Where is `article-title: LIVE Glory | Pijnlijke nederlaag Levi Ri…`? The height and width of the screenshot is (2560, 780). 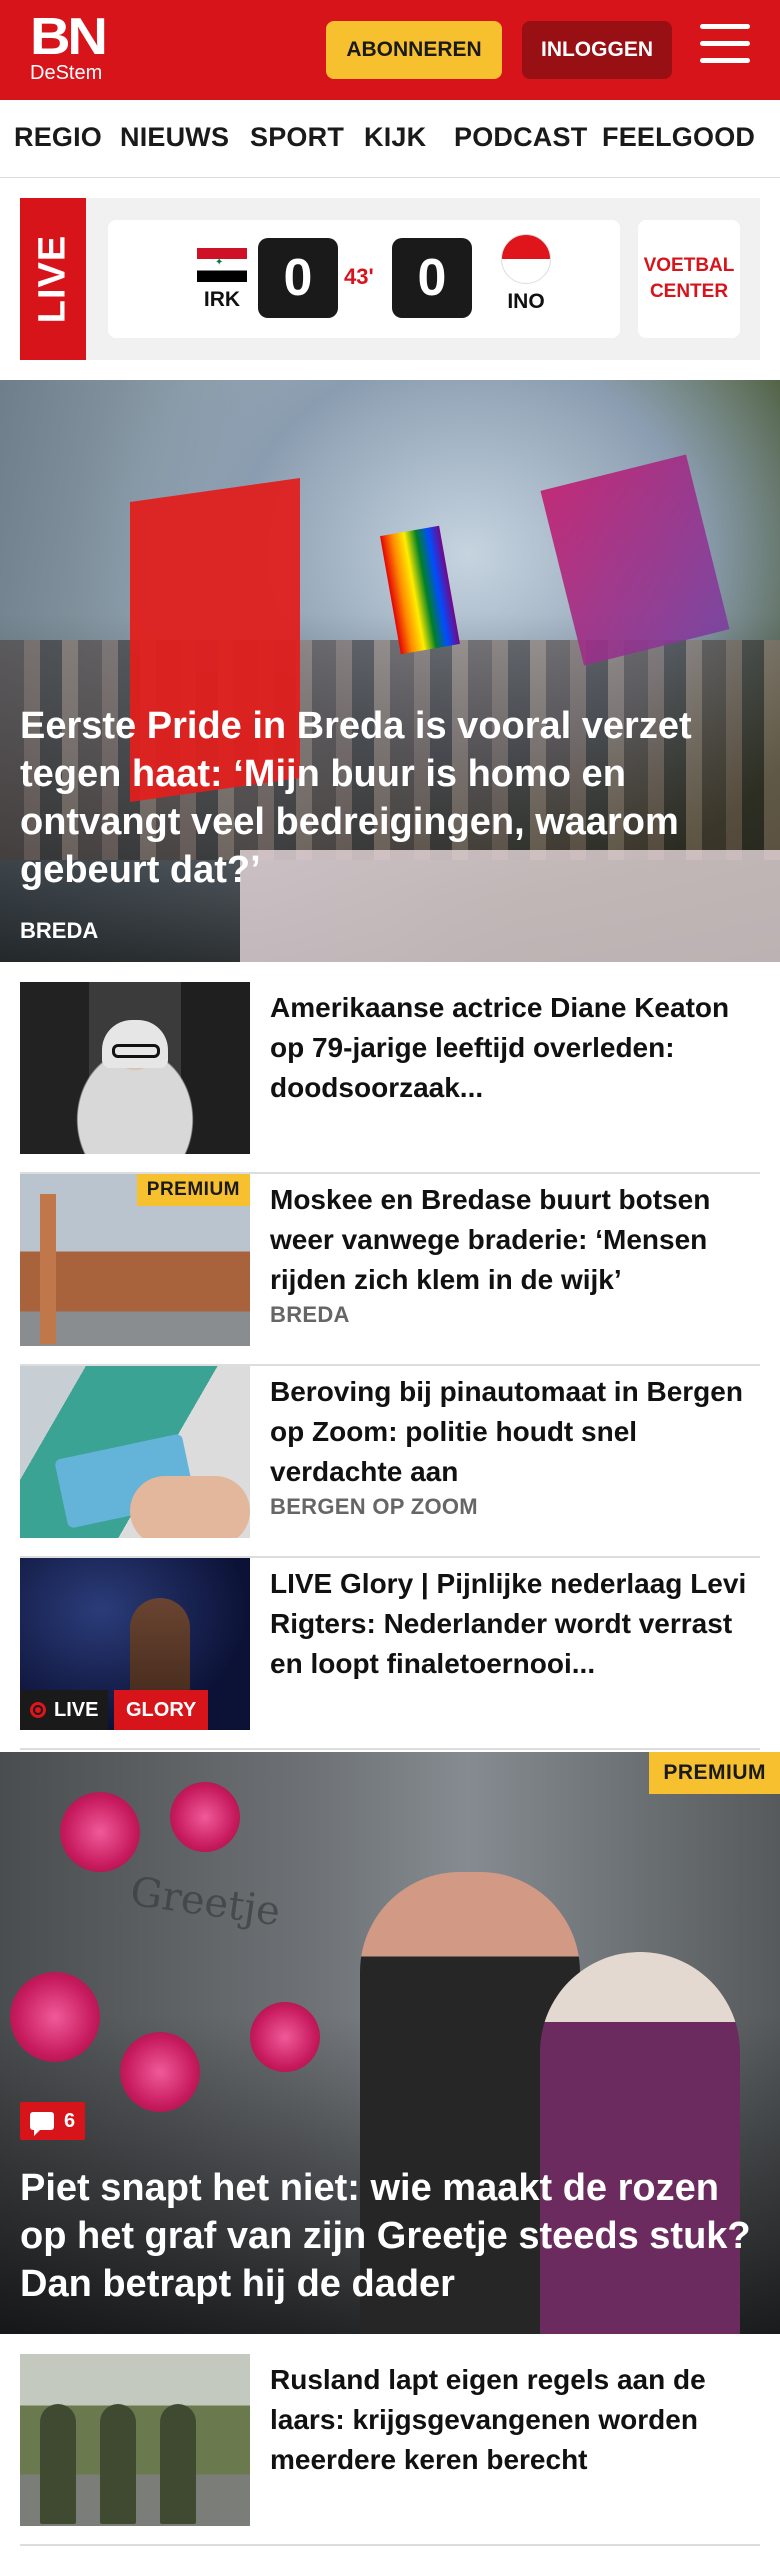 article-title: LIVE Glory | Pijnlijke nederlaag Levi Ri… is located at coordinates (510, 1624).